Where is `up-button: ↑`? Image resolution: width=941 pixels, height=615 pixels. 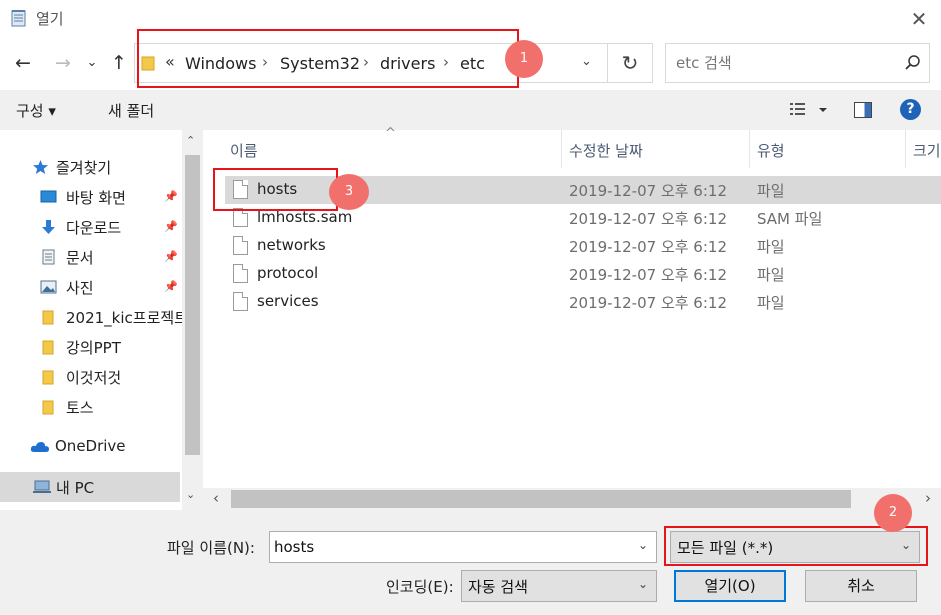
up-button: ↑ is located at coordinates (119, 63).